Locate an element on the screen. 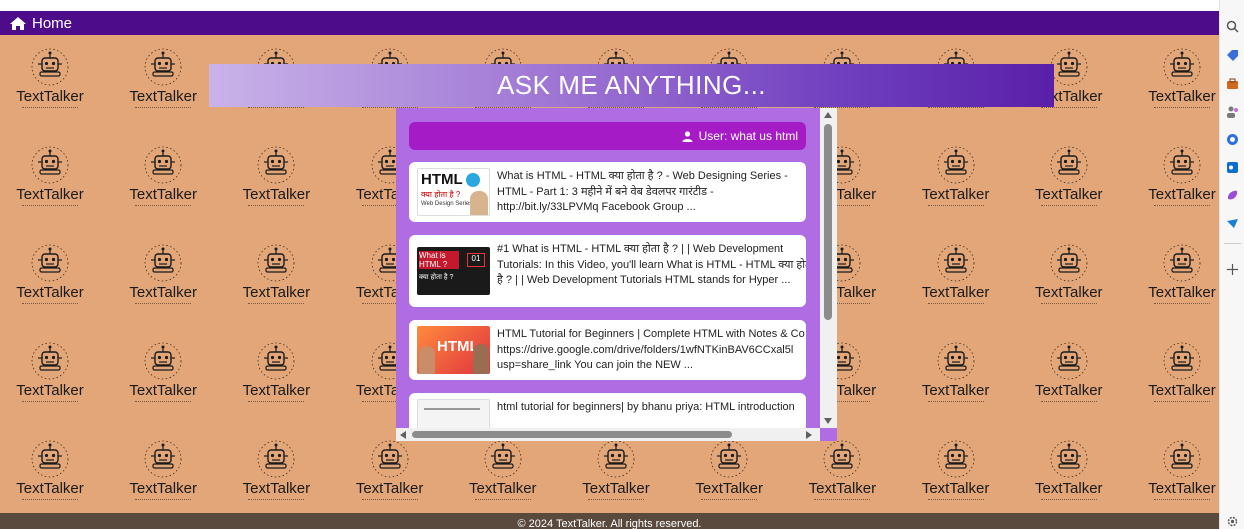 The width and height of the screenshot is (1244, 529). briefcase-icon is located at coordinates (1232, 83).